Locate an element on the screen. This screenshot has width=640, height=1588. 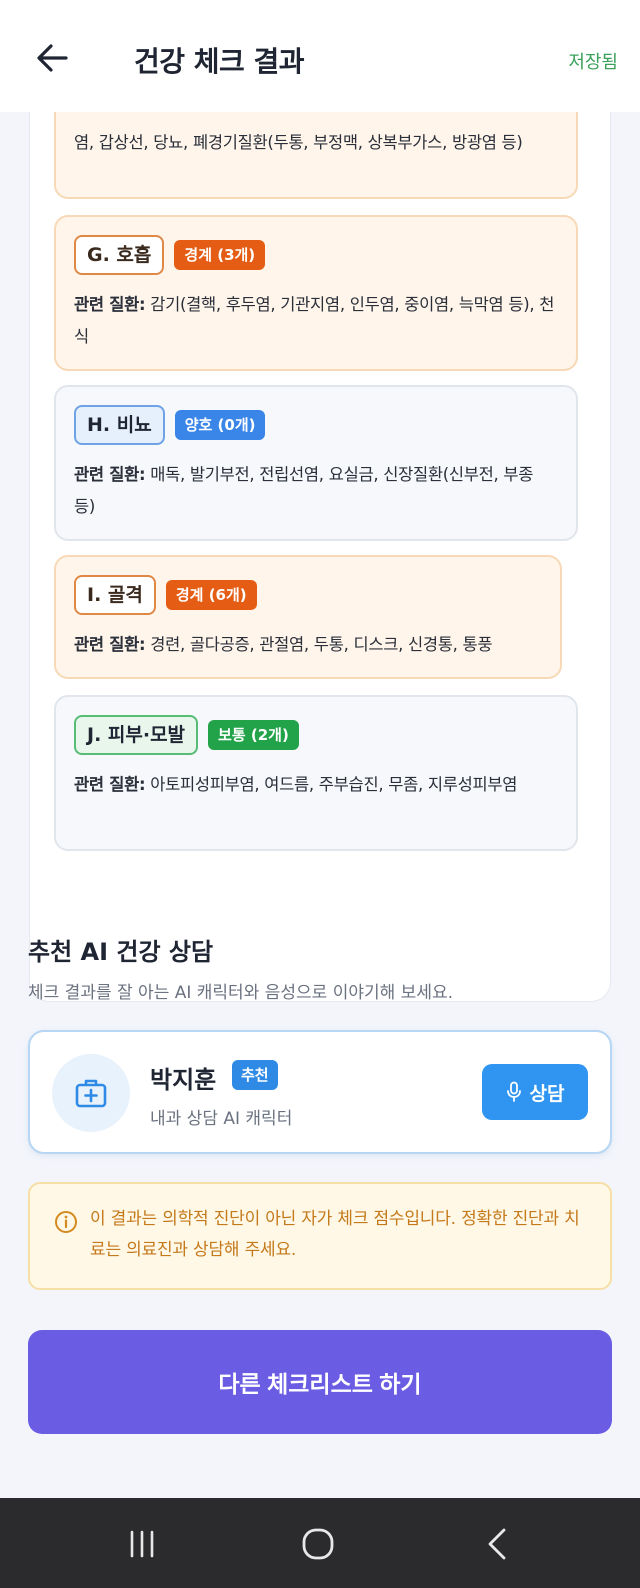
microphone-icon is located at coordinates (513, 1091).